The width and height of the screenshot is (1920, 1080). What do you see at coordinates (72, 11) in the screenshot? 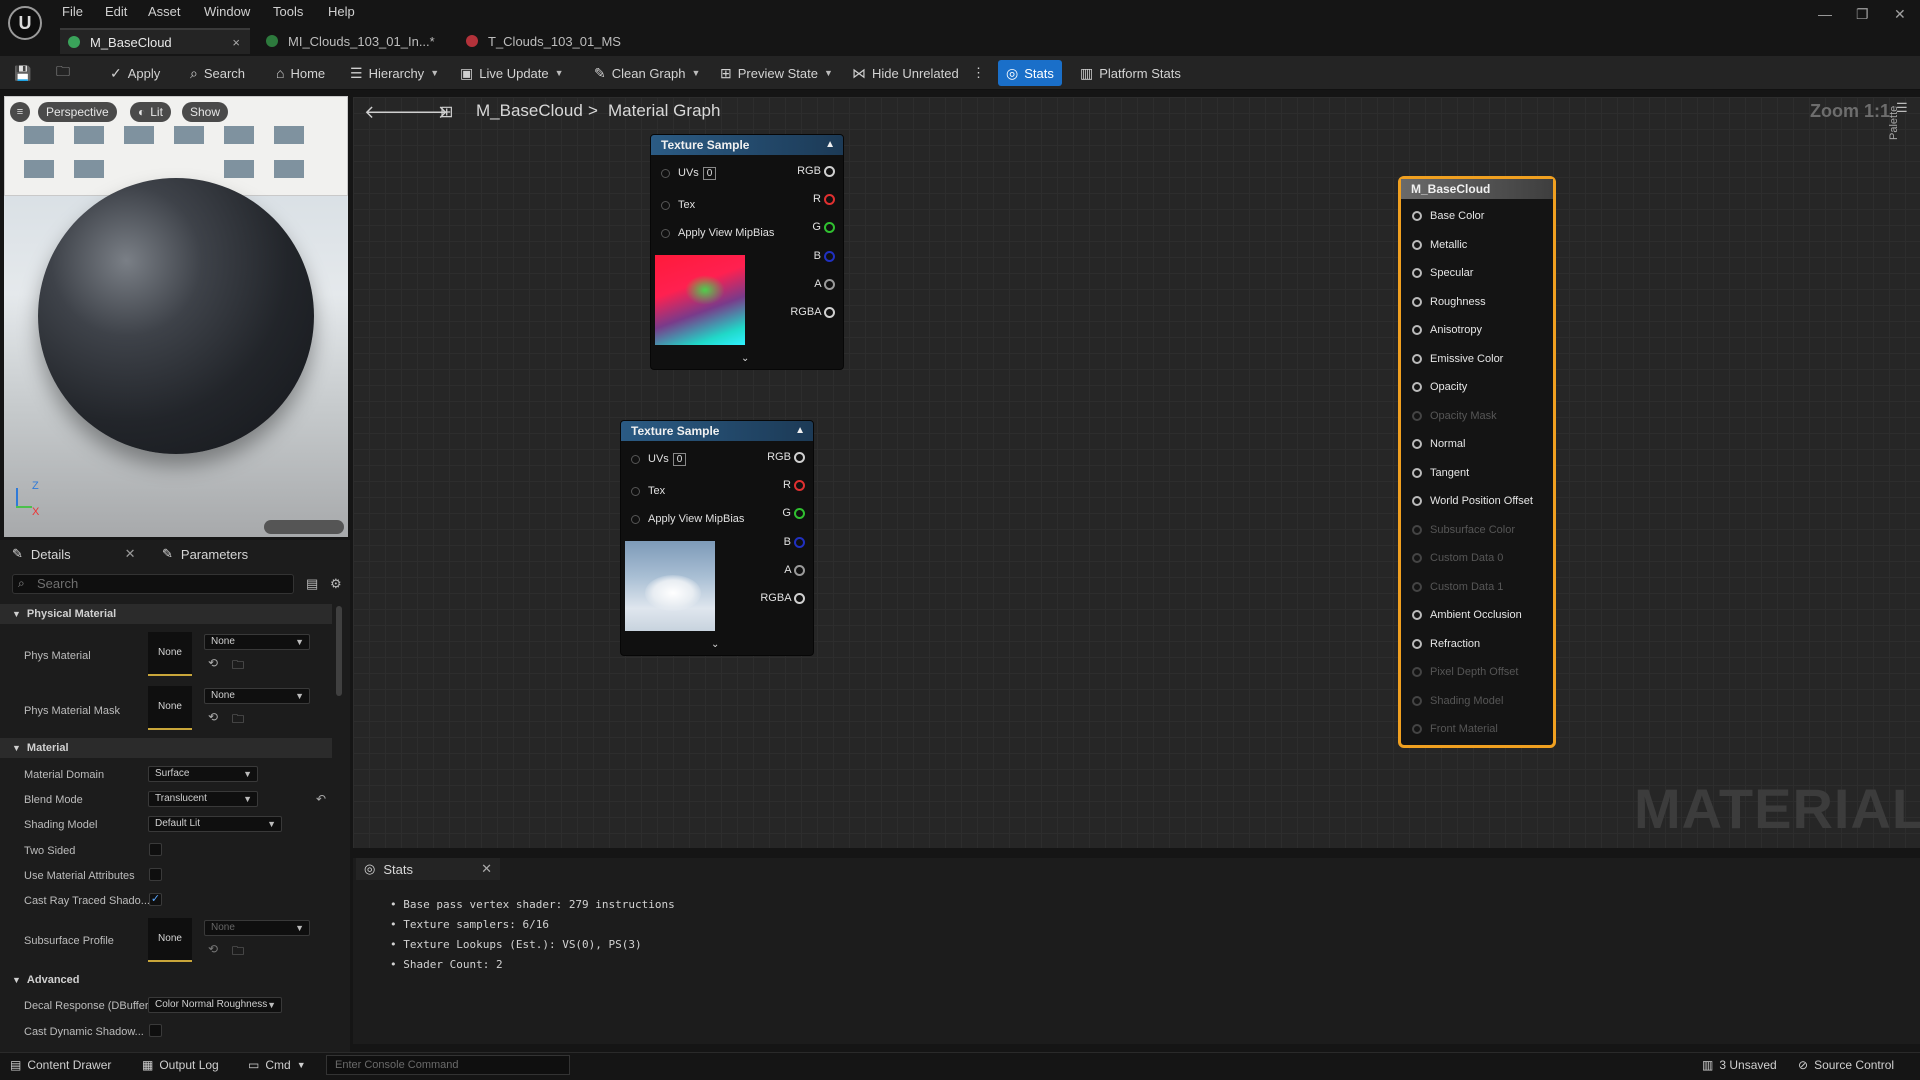
I see `menu-file: File` at bounding box center [72, 11].